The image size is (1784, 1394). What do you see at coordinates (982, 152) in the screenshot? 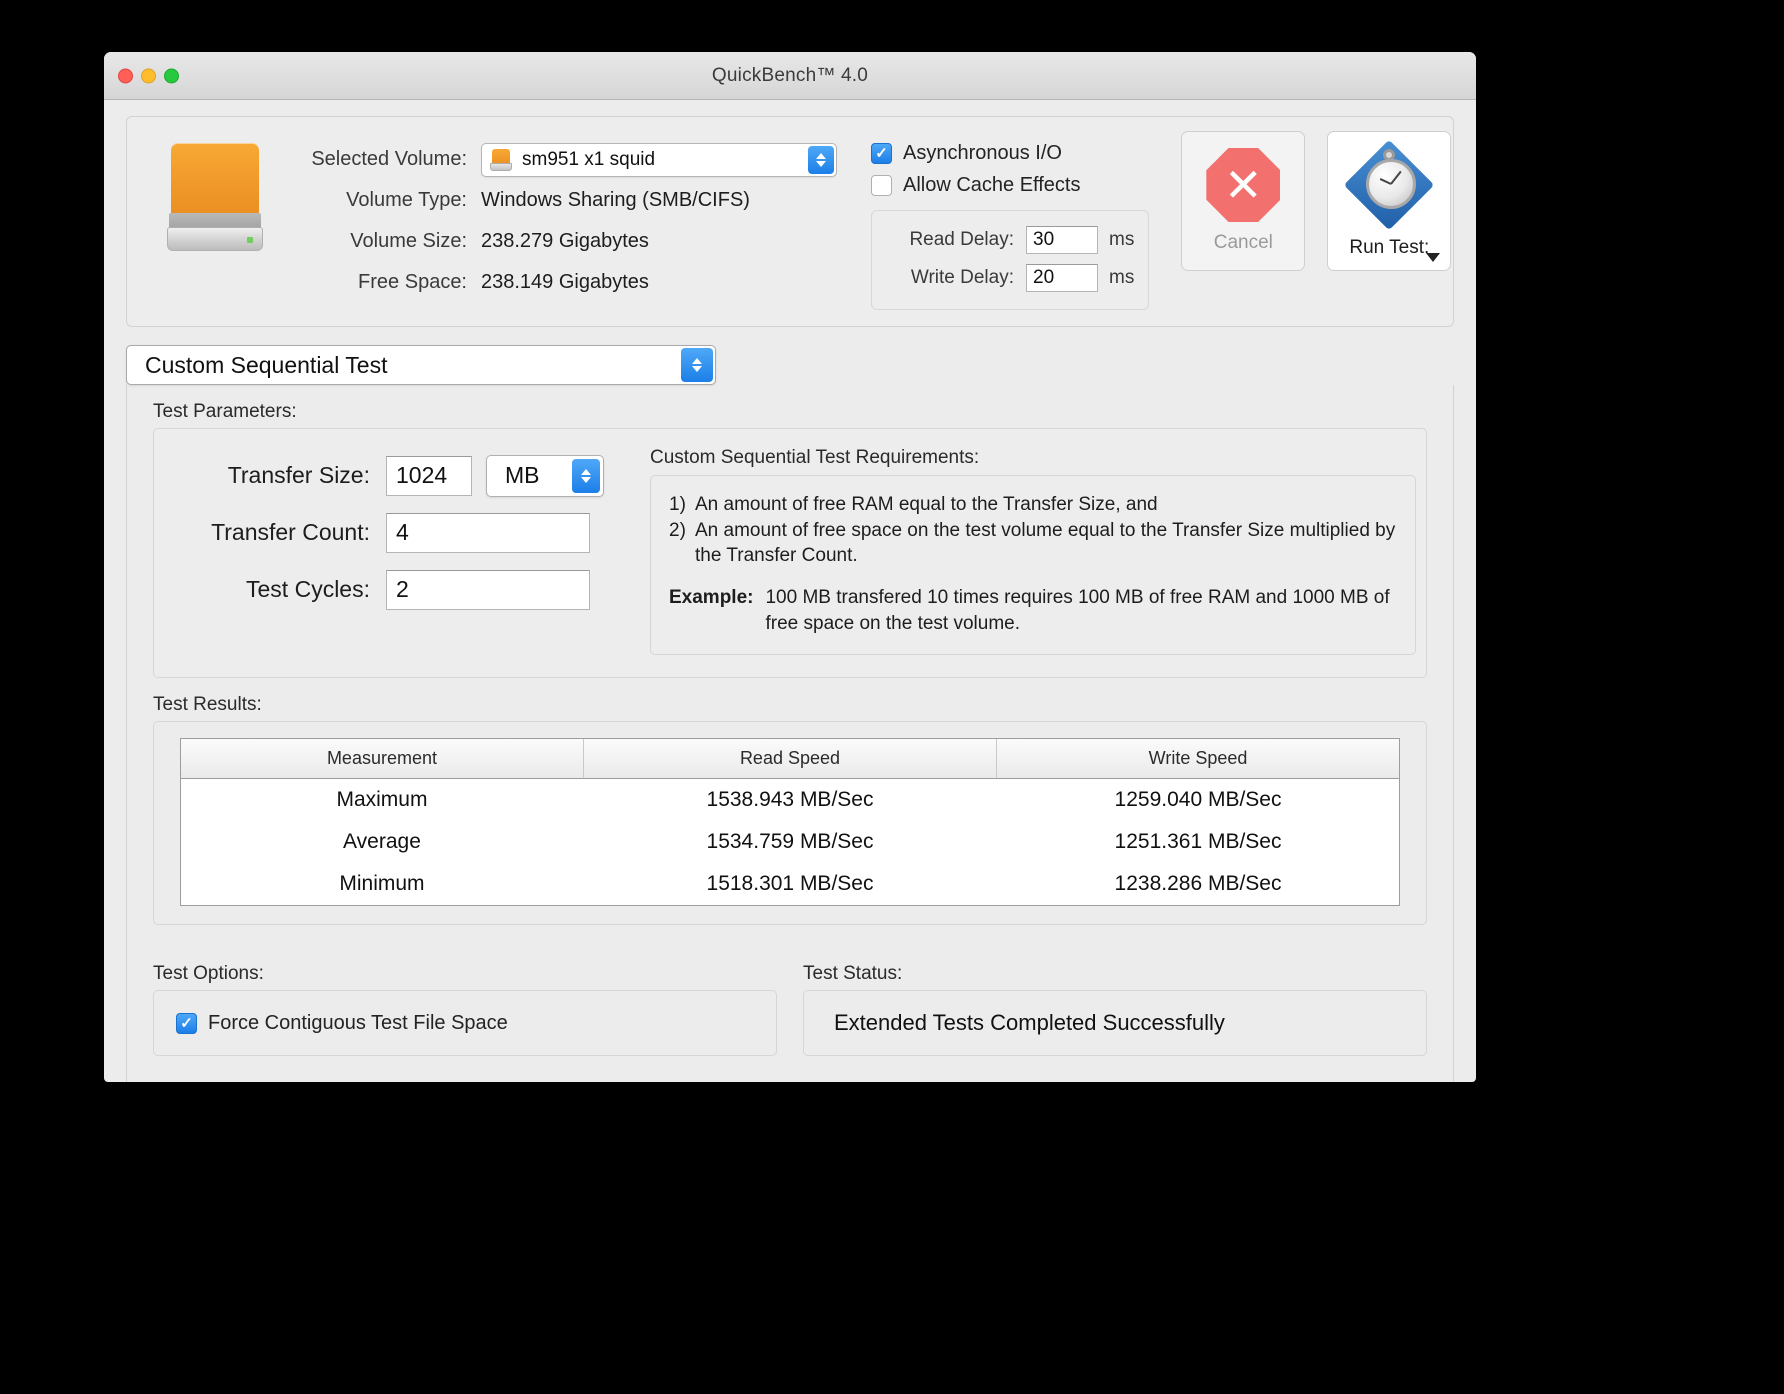
I see `async-io-label: Asynchronous I/O` at bounding box center [982, 152].